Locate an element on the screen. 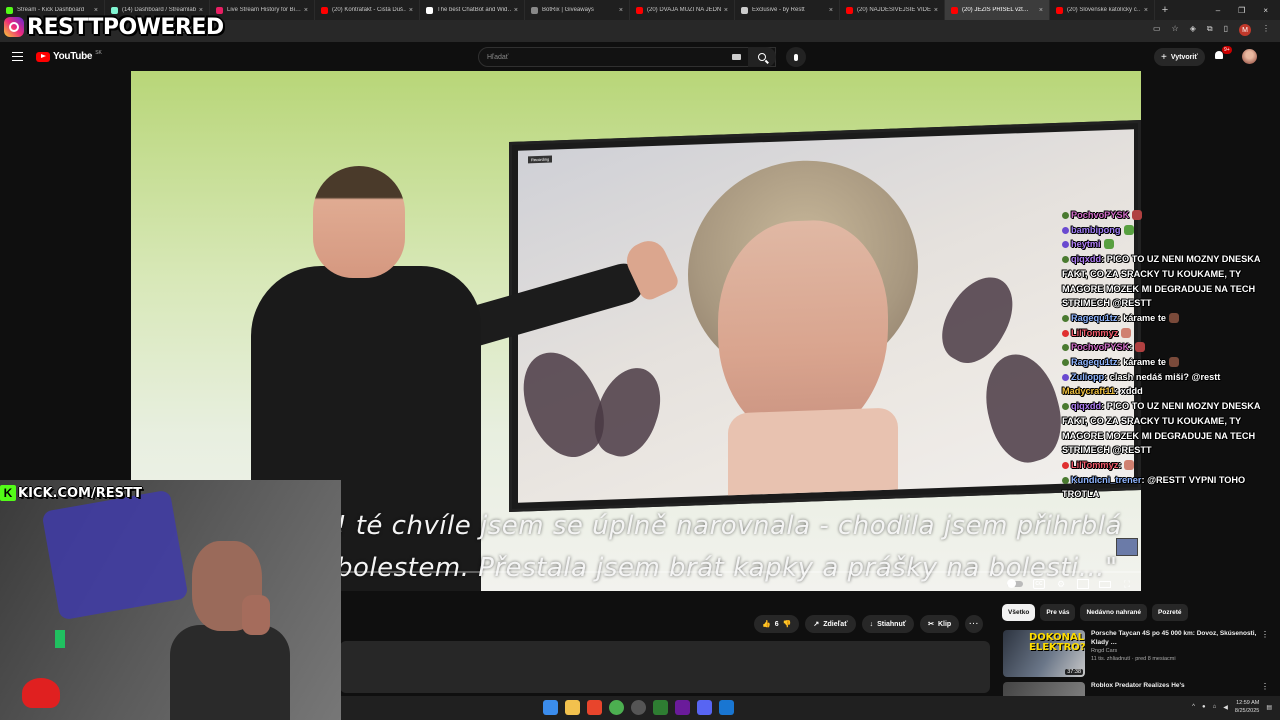 The height and width of the screenshot is (720, 1280). streamer-webcam is located at coordinates (170, 600).